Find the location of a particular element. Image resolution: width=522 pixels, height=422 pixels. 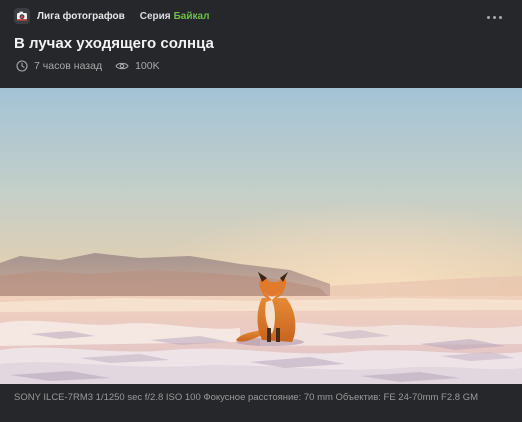

views-counter: 100K is located at coordinates (137, 66).